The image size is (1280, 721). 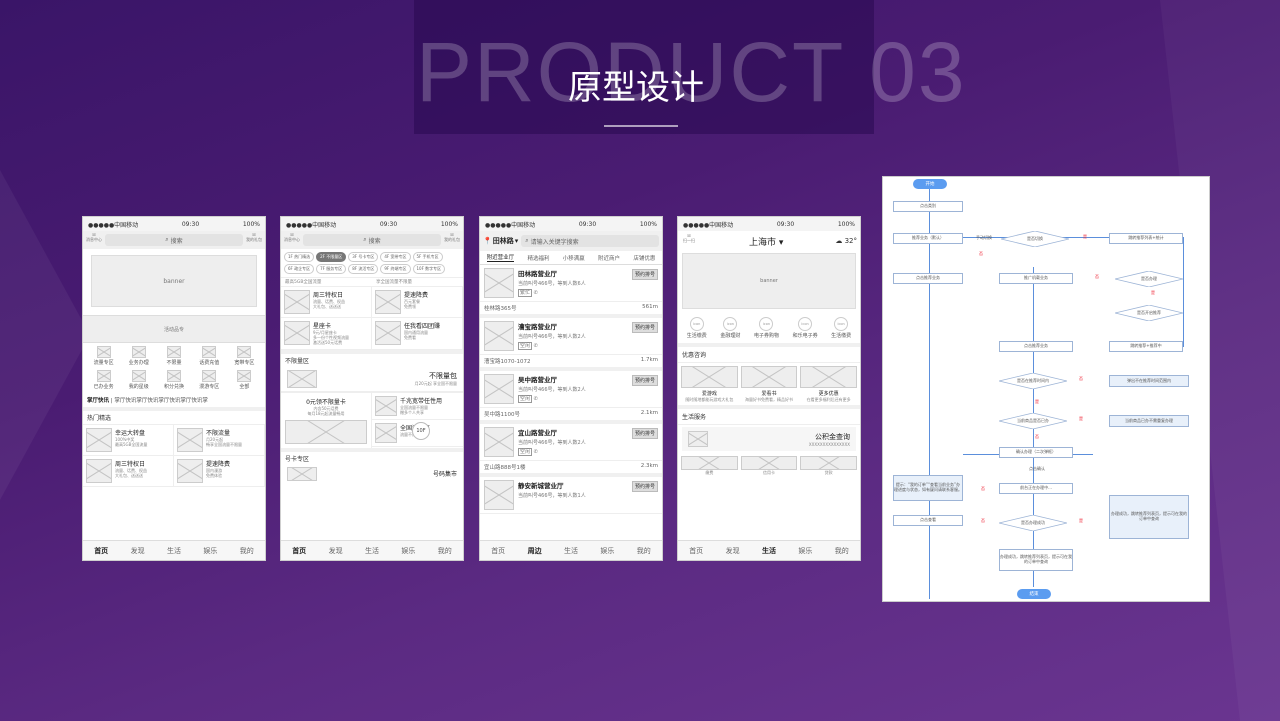 I want to click on grid-item: 全部, so click(x=244, y=380).